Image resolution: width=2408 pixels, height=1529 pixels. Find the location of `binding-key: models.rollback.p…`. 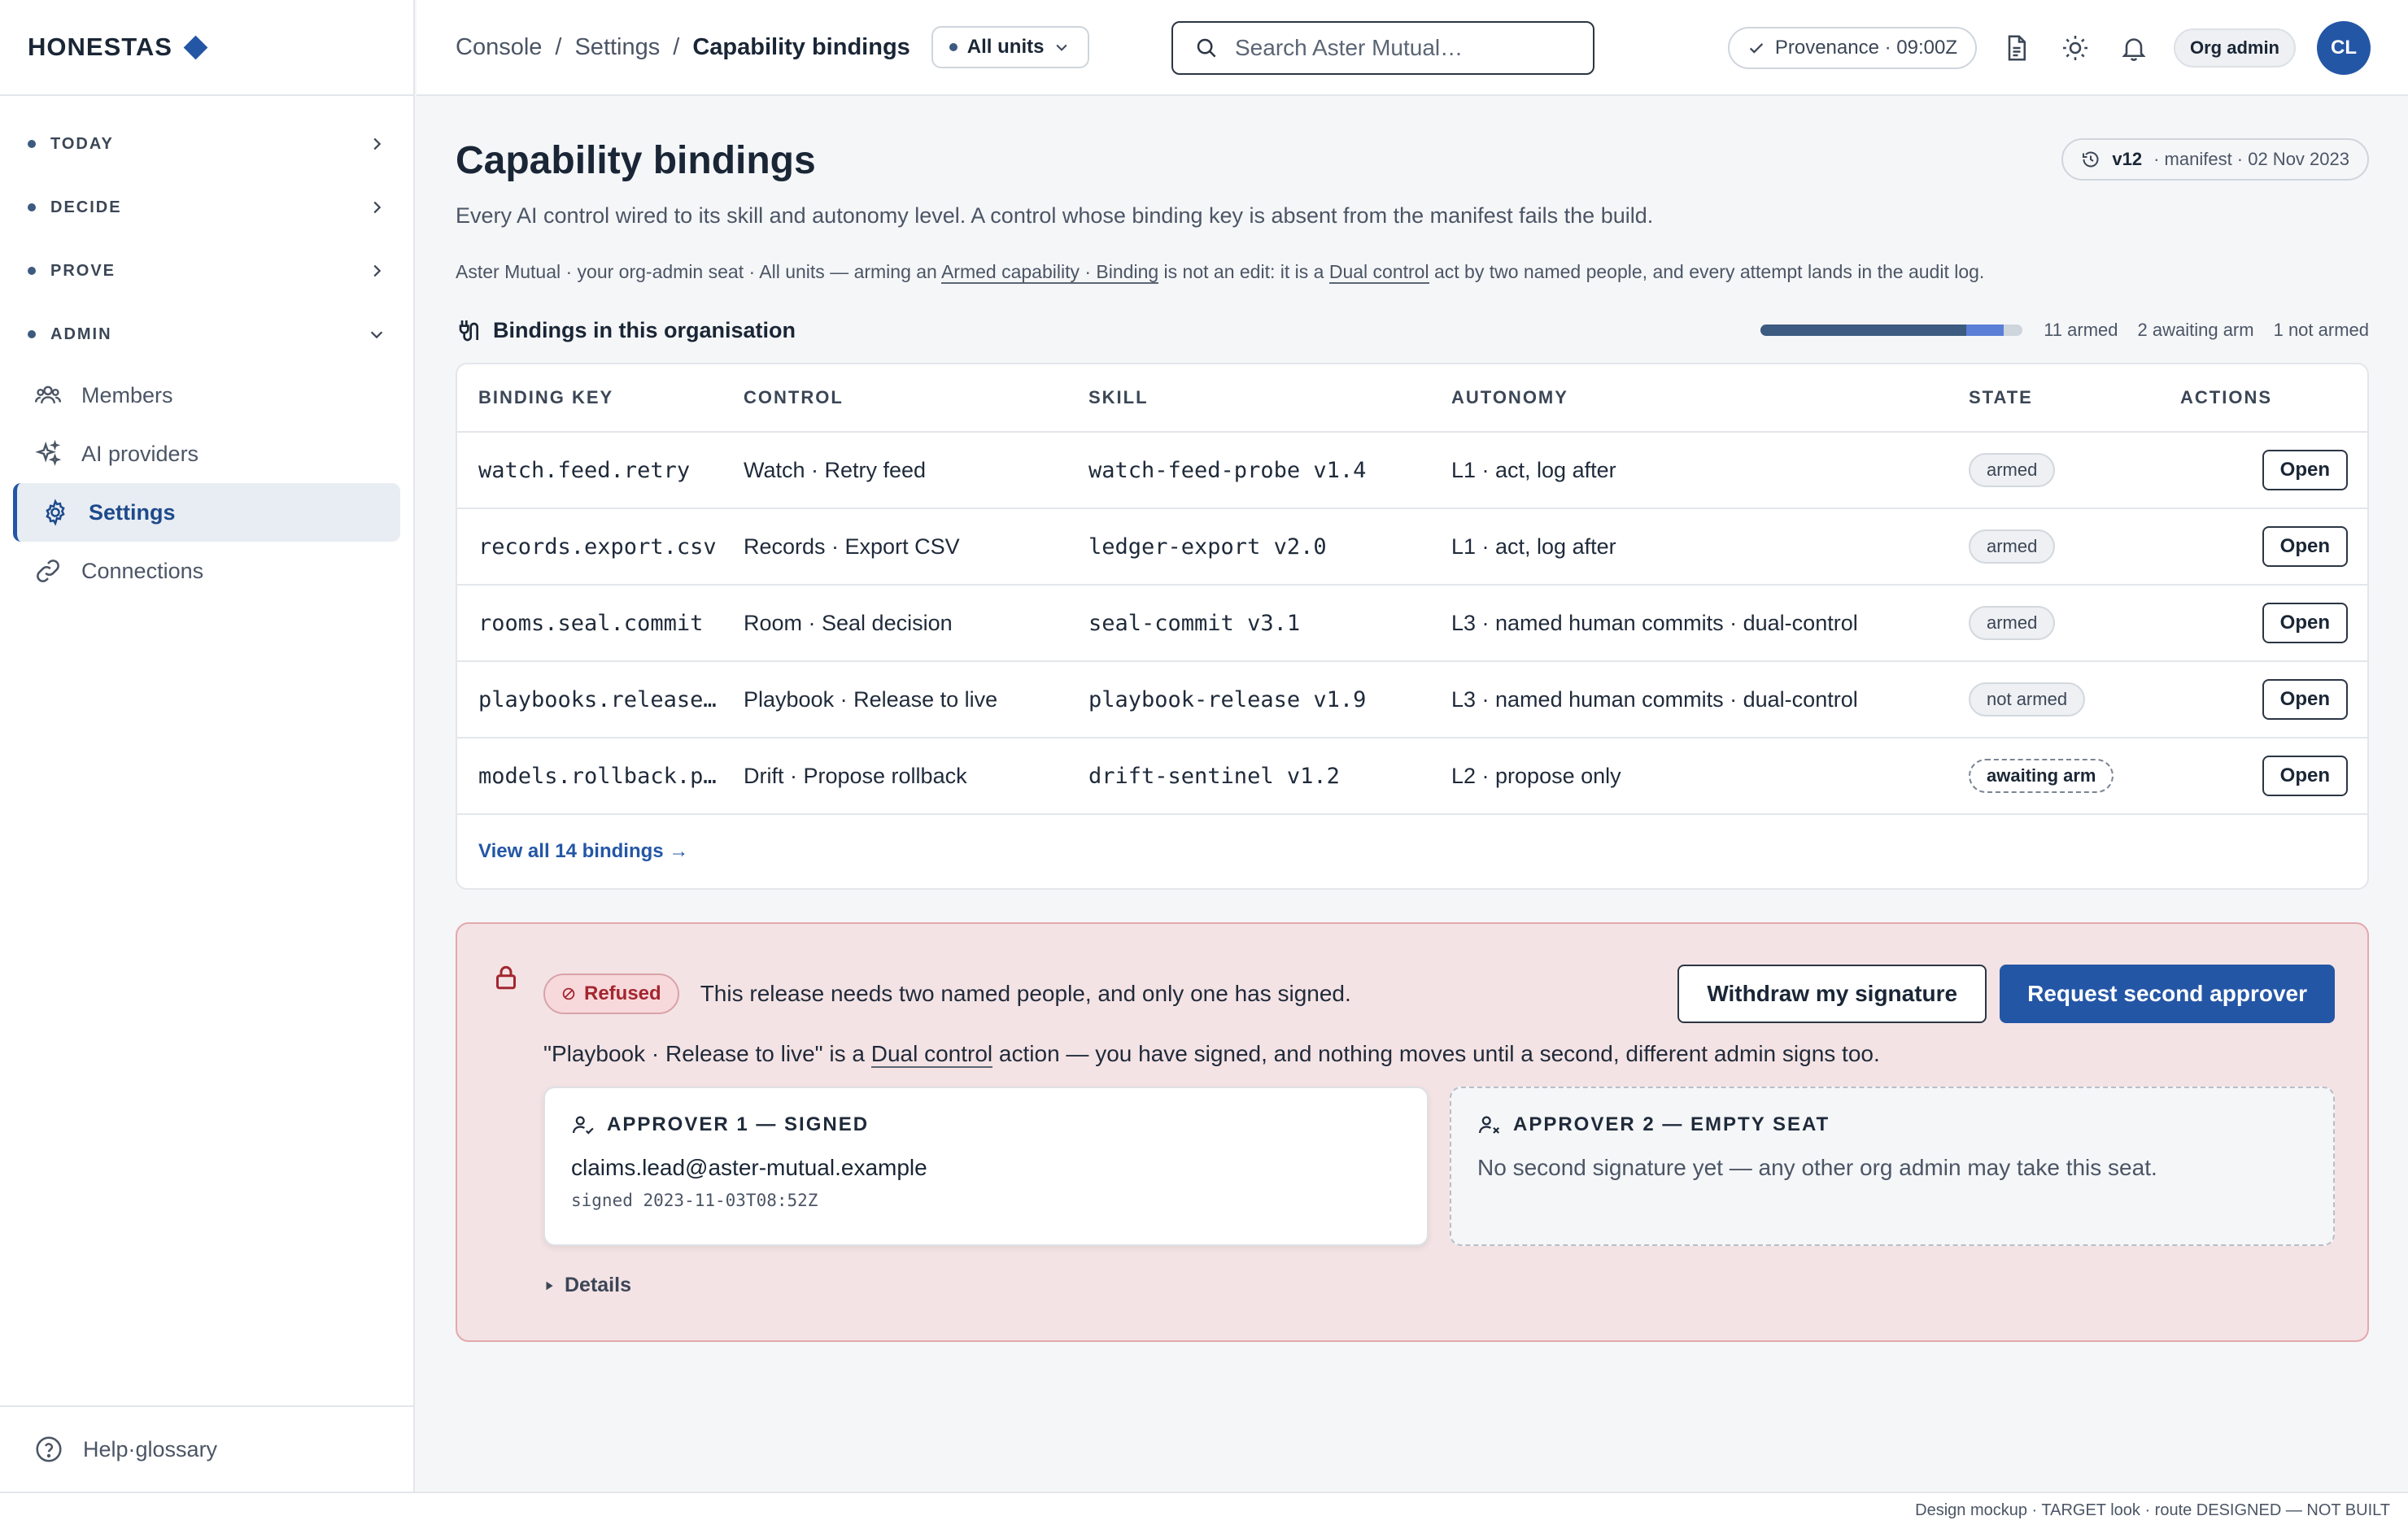

binding-key: models.rollback.p… is located at coordinates (597, 776).